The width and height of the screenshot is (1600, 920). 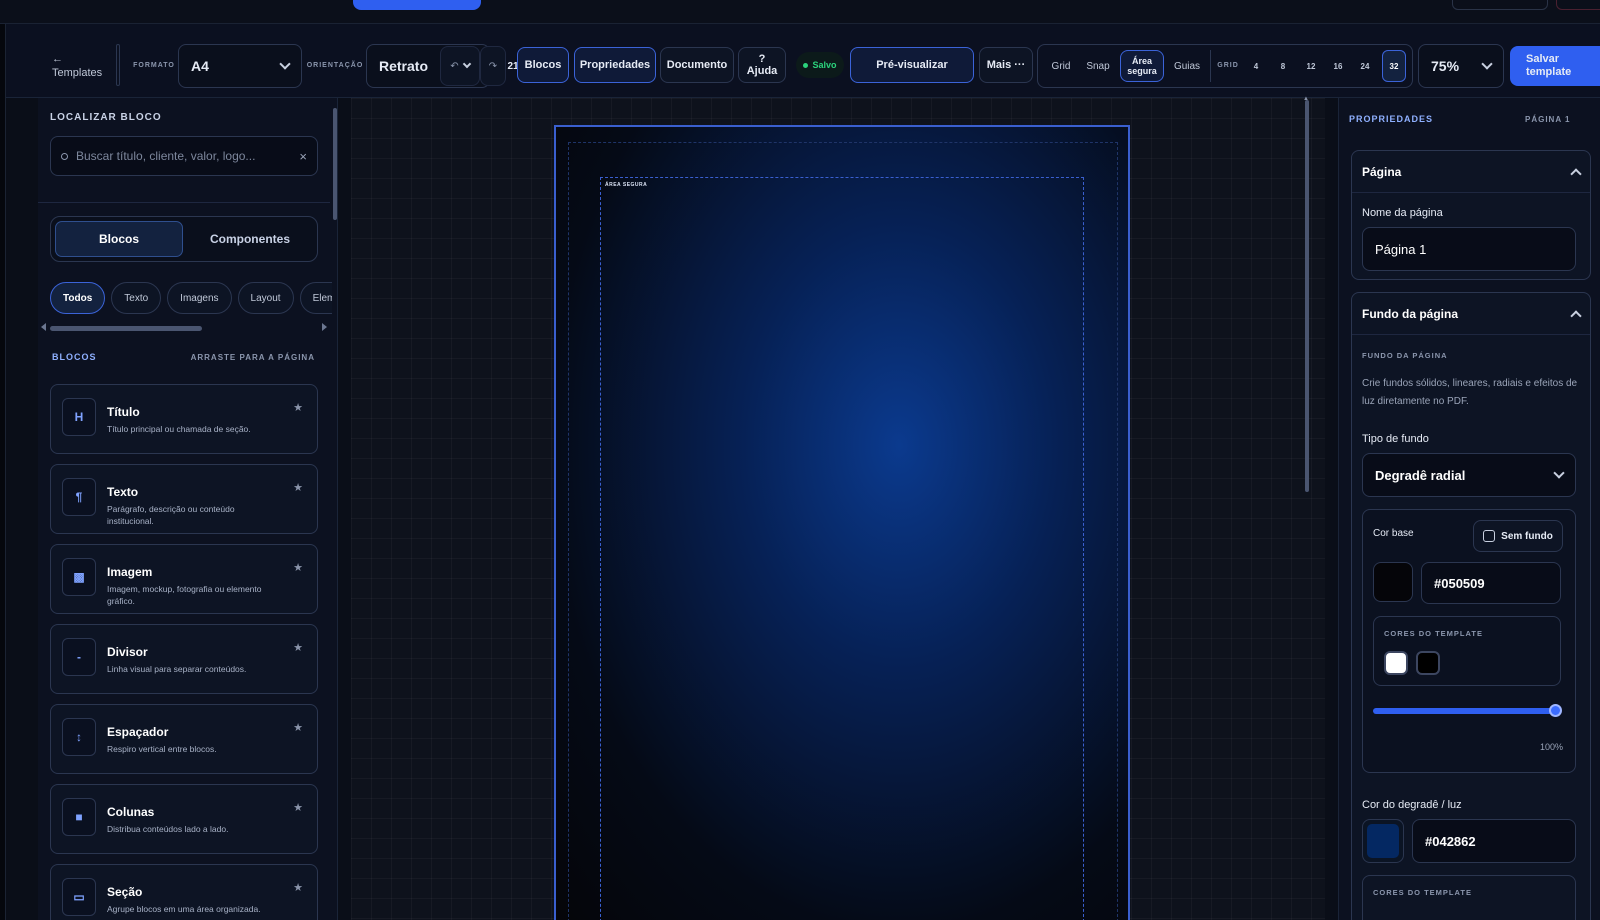 I want to click on opacity-slider-handle, so click(x=1555, y=710).